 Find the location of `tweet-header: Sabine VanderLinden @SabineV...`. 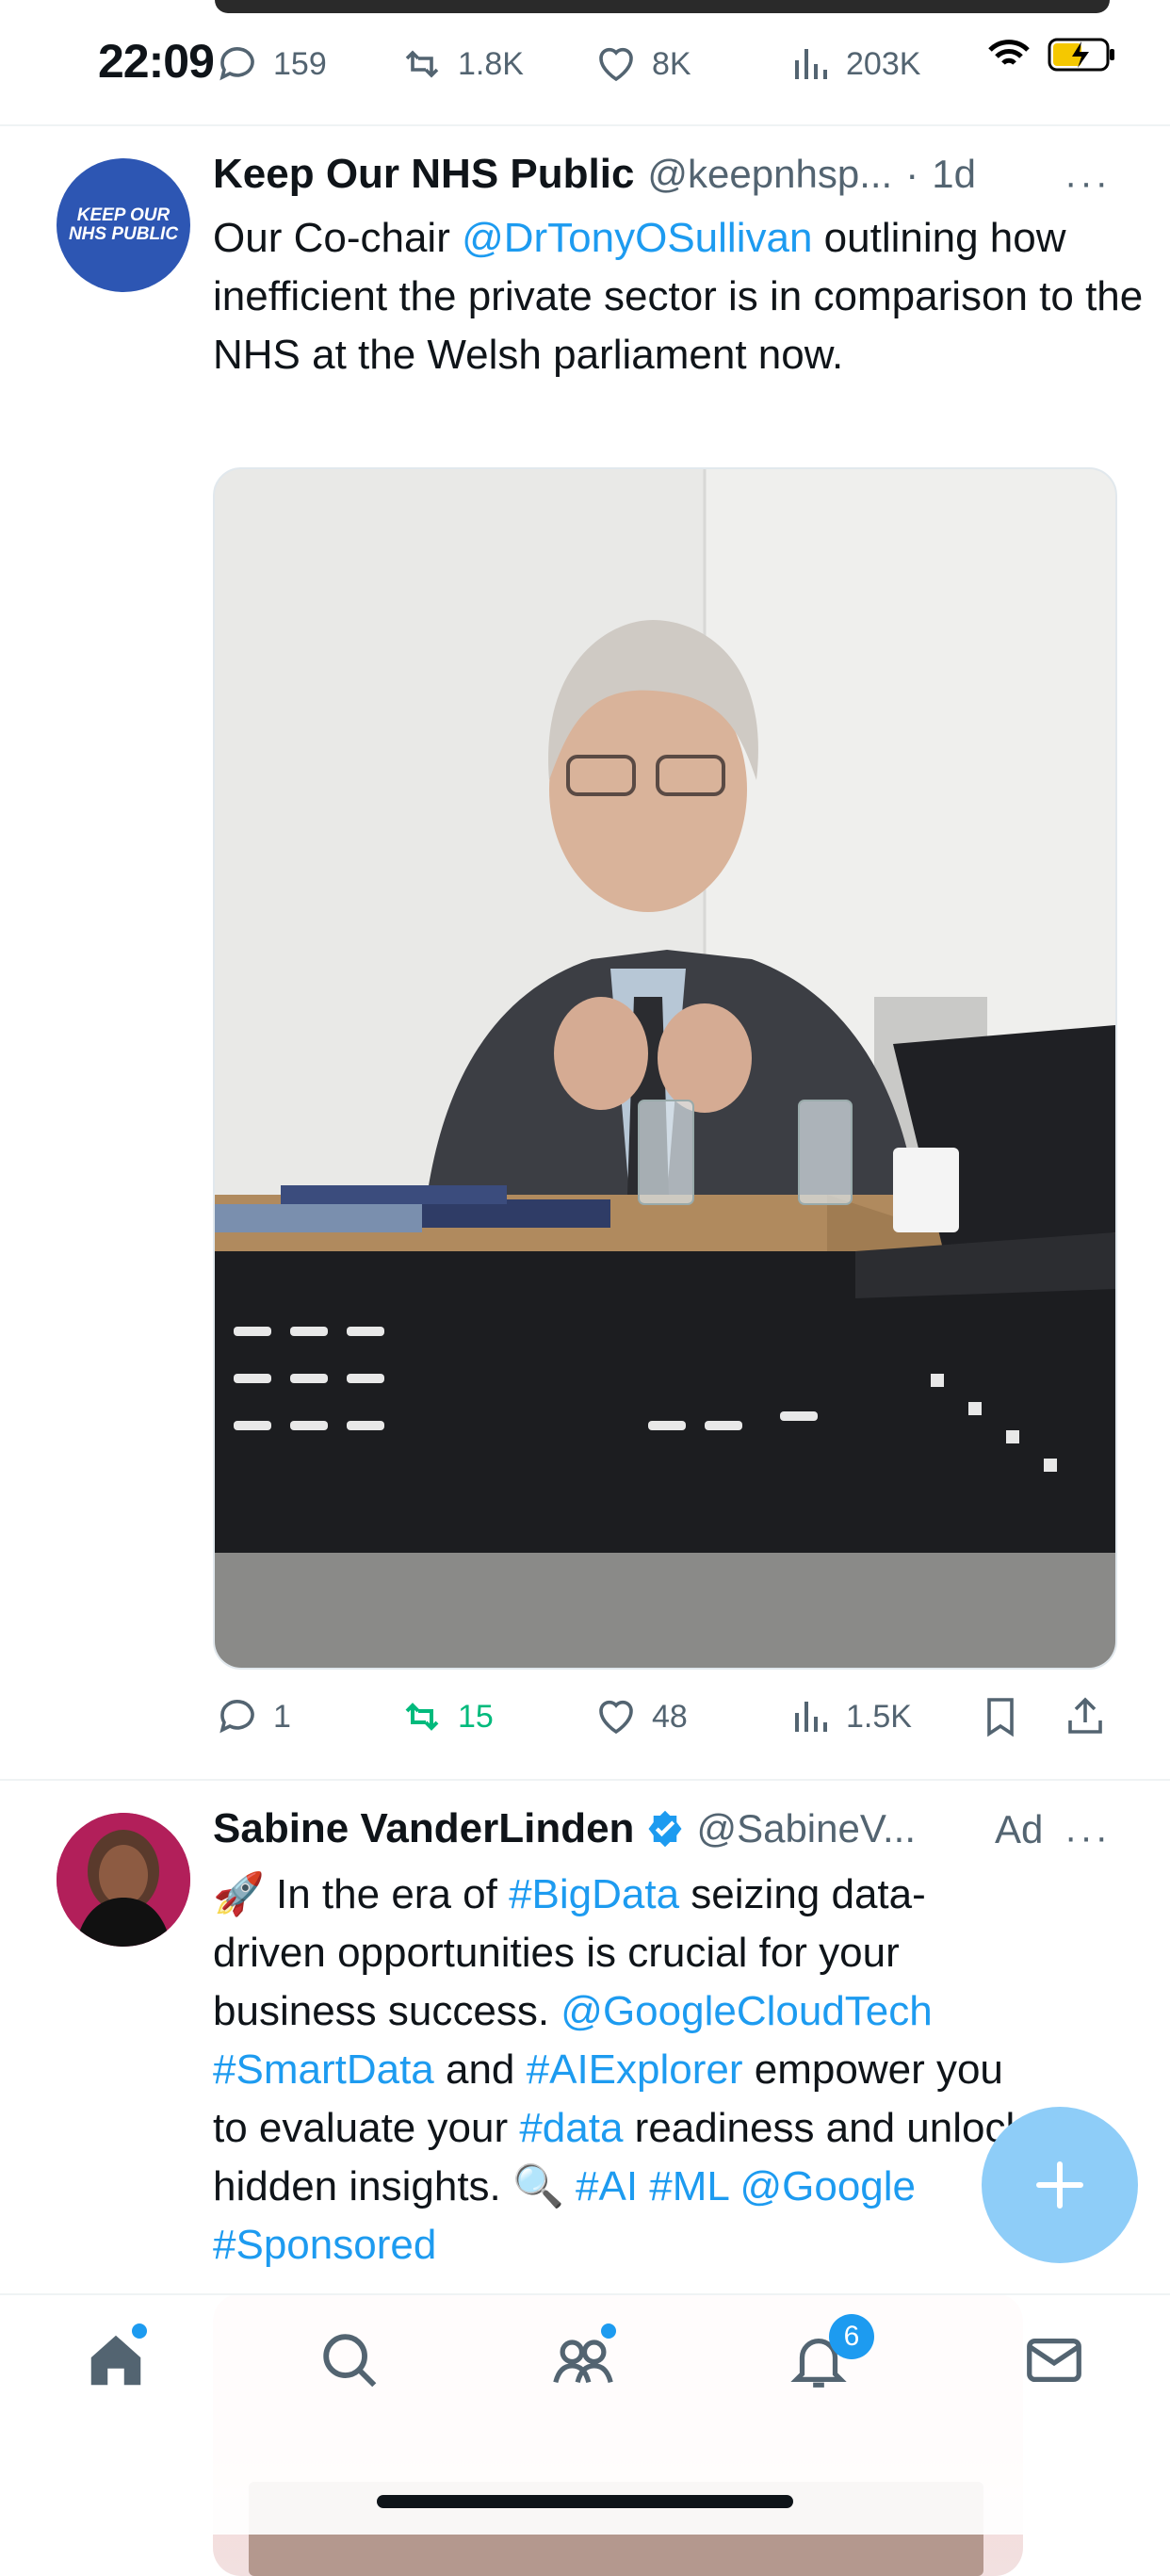

tweet-header: Sabine VanderLinden @SabineV... is located at coordinates (637, 1828).